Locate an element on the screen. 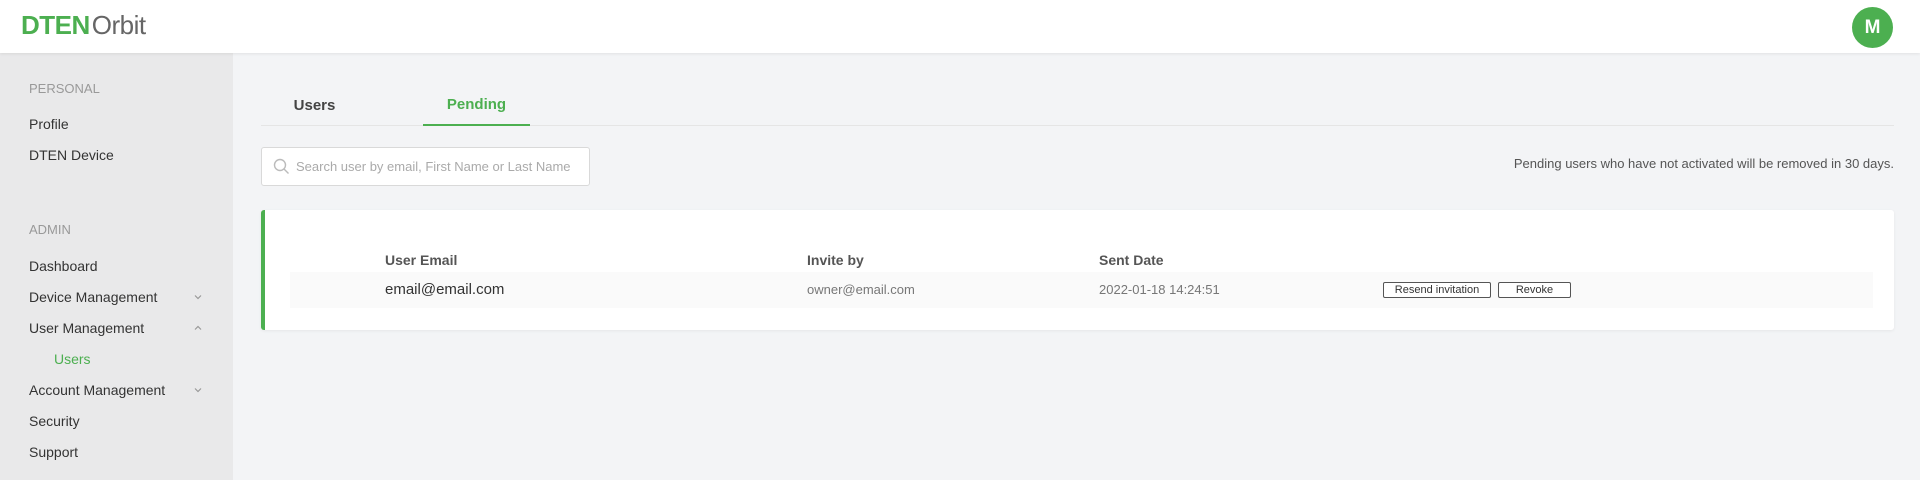  chevron-up-icon is located at coordinates (198, 327).